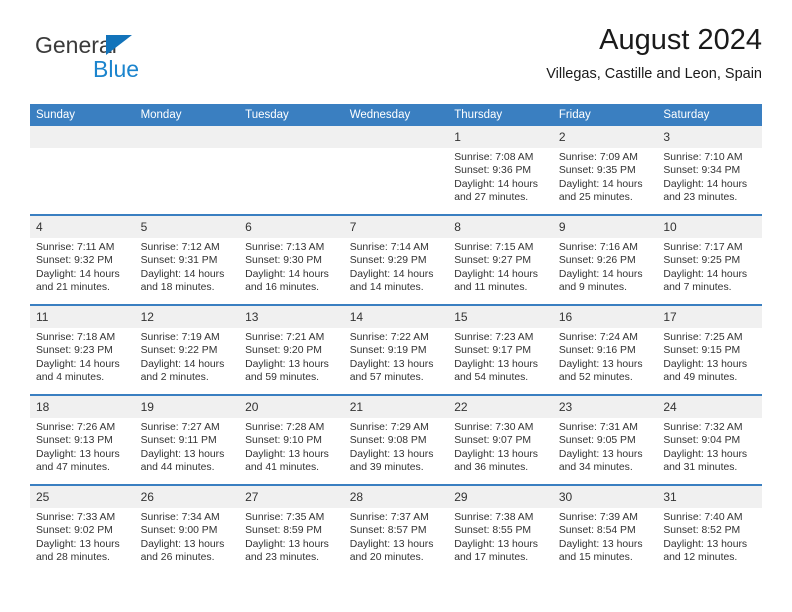 This screenshot has height=612, width=792. I want to click on day-number: 24, so click(709, 407).